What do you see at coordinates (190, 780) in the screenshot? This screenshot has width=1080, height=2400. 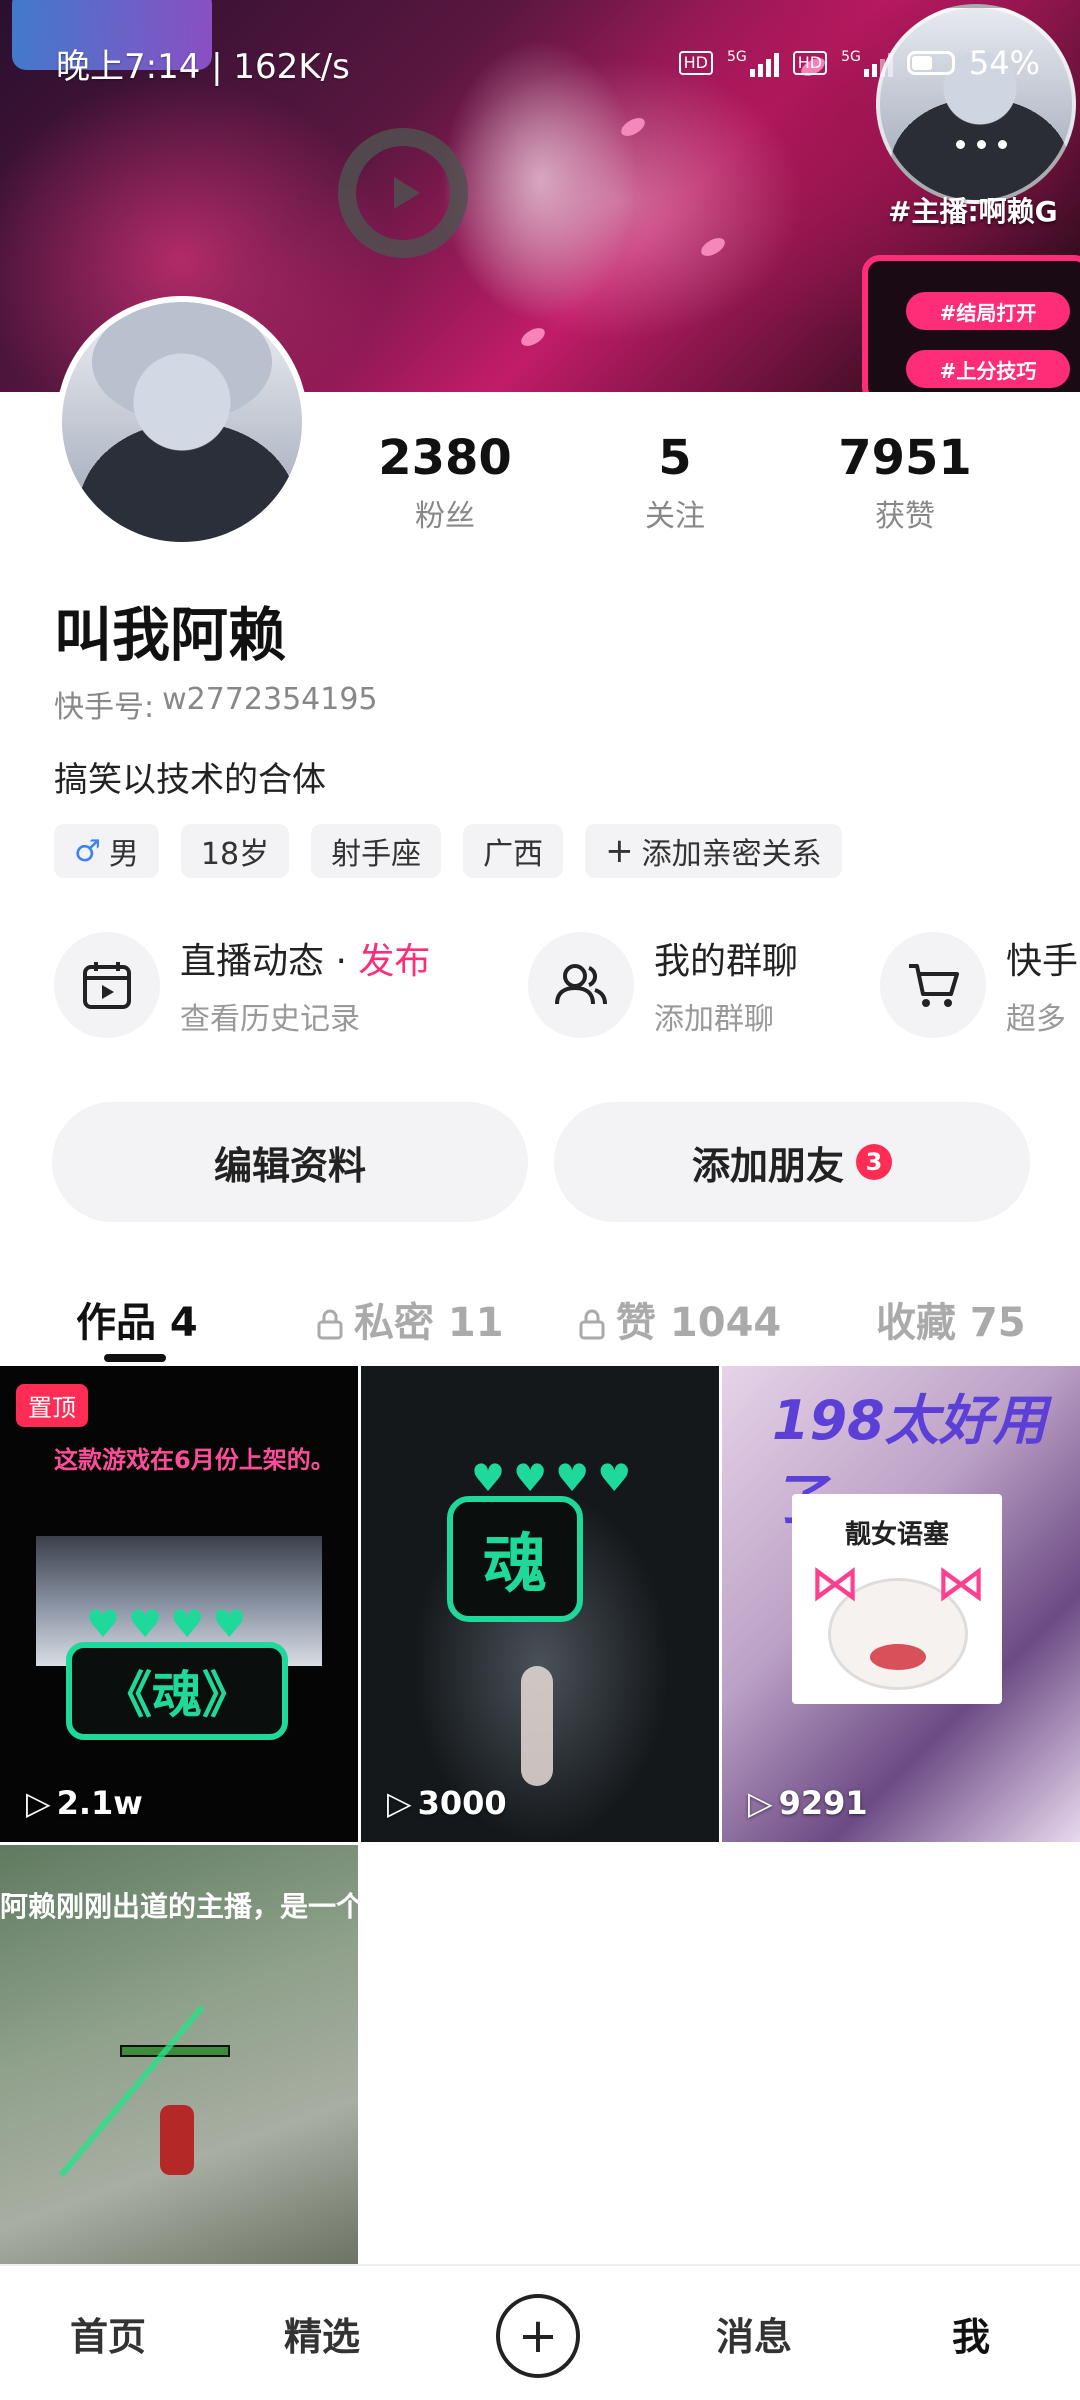 I see `profile-bio: 搞笑以技术的合体` at bounding box center [190, 780].